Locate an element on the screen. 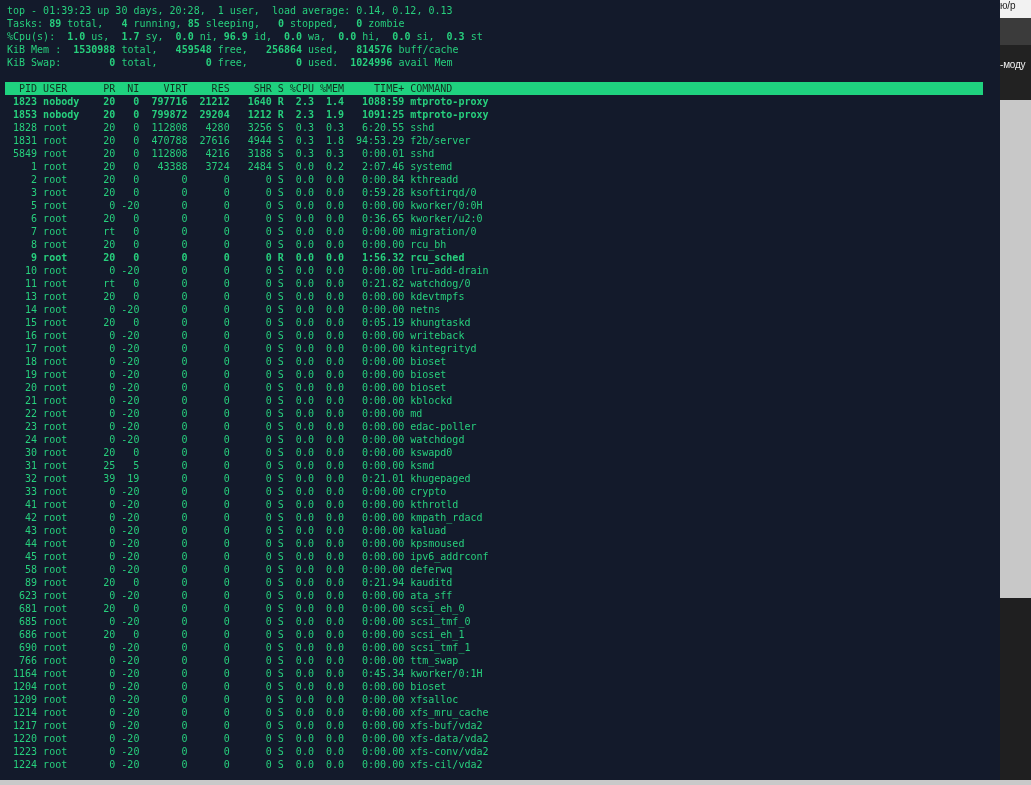 This screenshot has height=785, width=1031. table-cell-text: 4280 is located at coordinates (217, 127).